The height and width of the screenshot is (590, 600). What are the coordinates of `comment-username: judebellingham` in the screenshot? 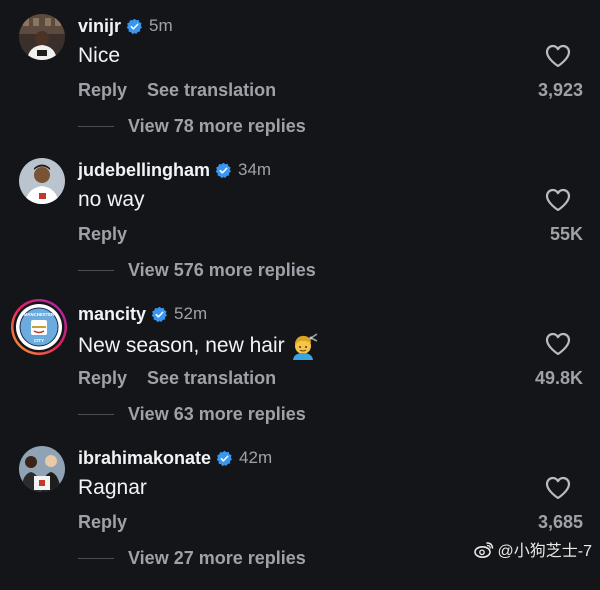 It's located at (144, 170).